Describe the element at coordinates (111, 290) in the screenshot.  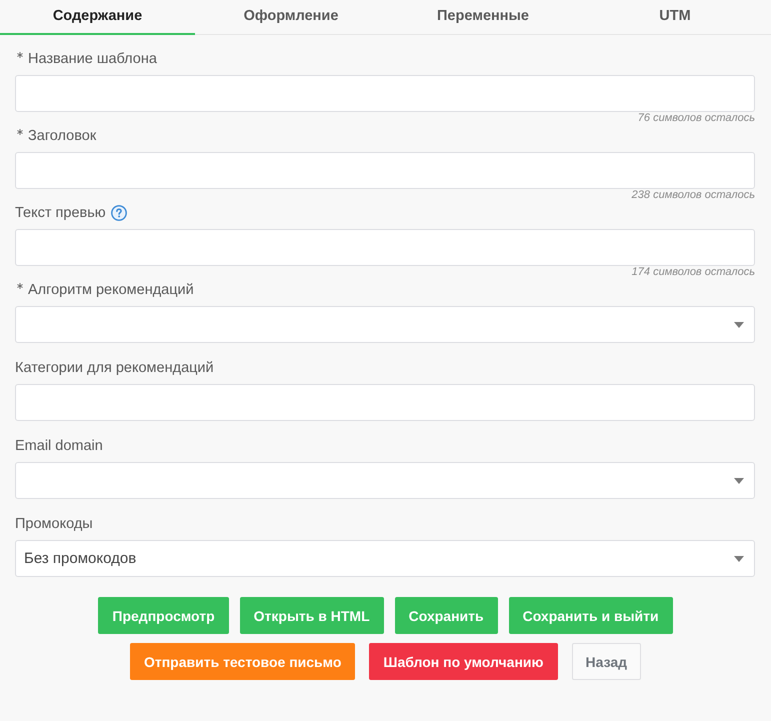
I see `field-label: Алгоритм рекомендаций` at that location.